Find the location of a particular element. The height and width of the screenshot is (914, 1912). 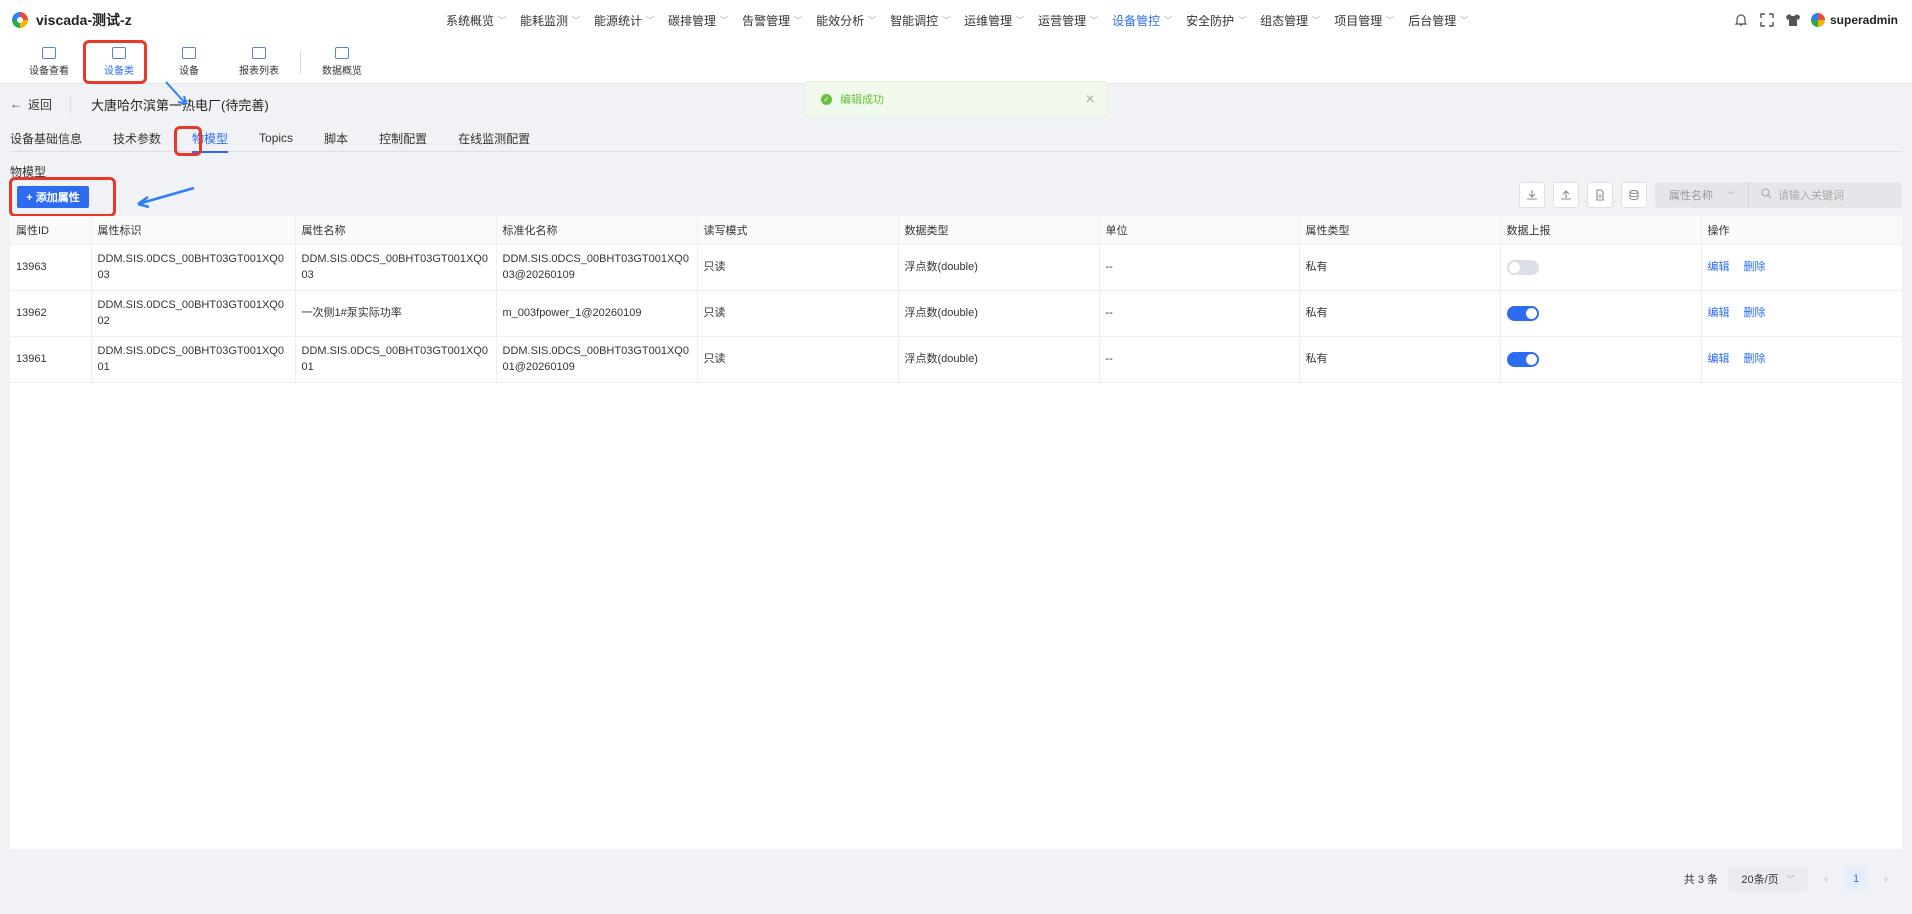

database-icon is located at coordinates (1634, 195).